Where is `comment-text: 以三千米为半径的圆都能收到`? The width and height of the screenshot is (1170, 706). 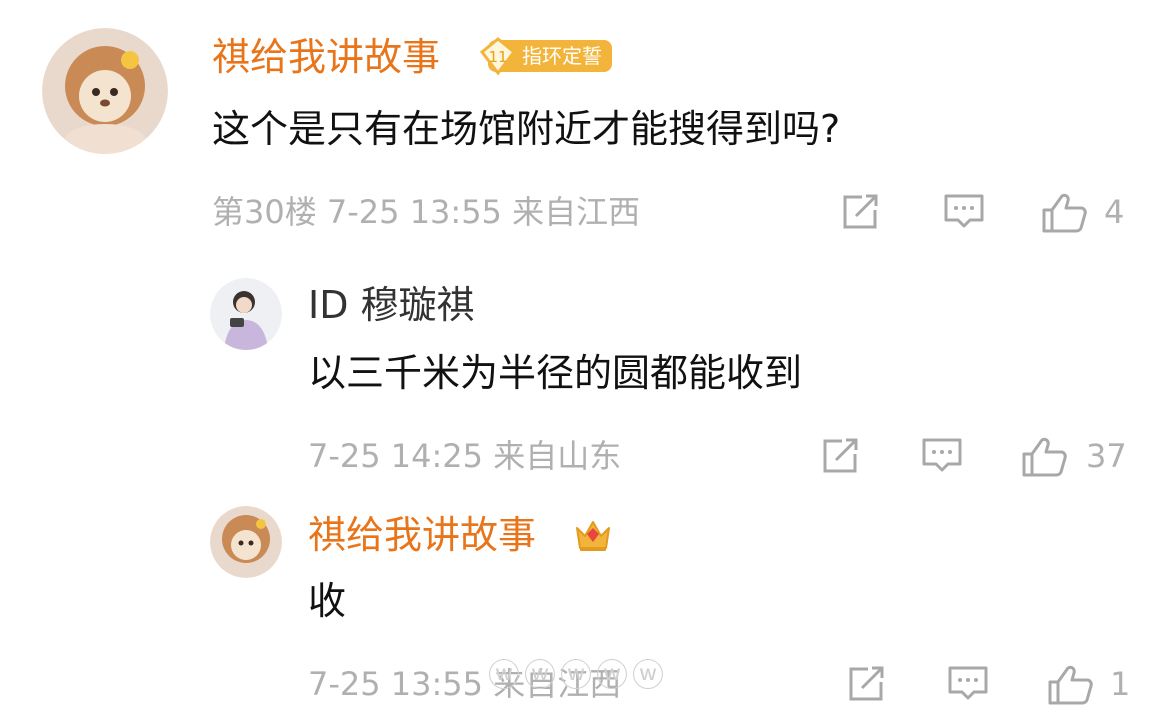 comment-text: 以三千米为半径的圆都能收到 is located at coordinates (555, 373).